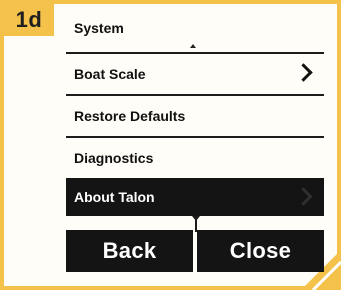  I want to click on close-button: Close, so click(260, 251).